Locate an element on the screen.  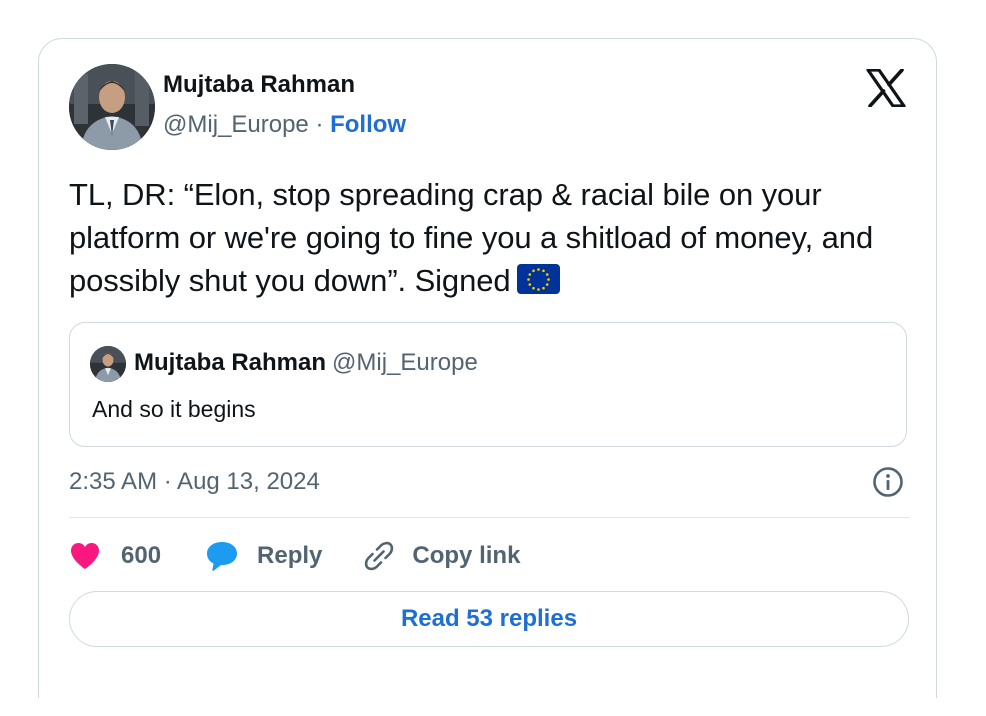
author-handle: @Mij_Europe is located at coordinates (236, 124).